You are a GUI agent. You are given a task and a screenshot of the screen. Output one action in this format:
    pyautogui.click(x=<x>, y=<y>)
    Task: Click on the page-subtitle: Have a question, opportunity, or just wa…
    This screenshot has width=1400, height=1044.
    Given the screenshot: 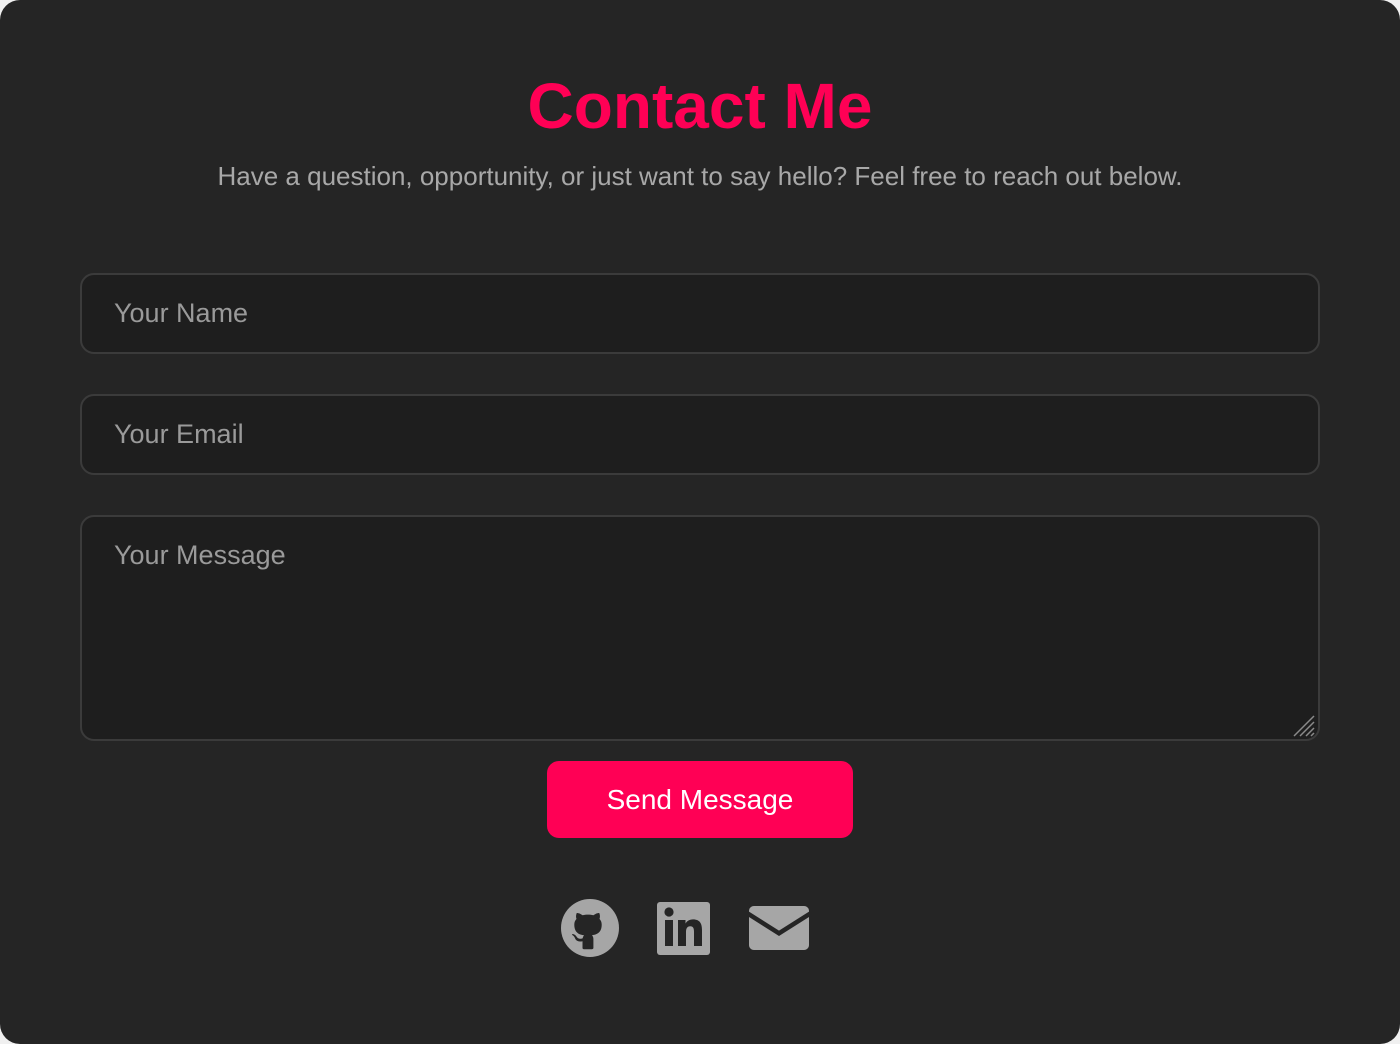 What is the action you would take?
    pyautogui.click(x=700, y=176)
    